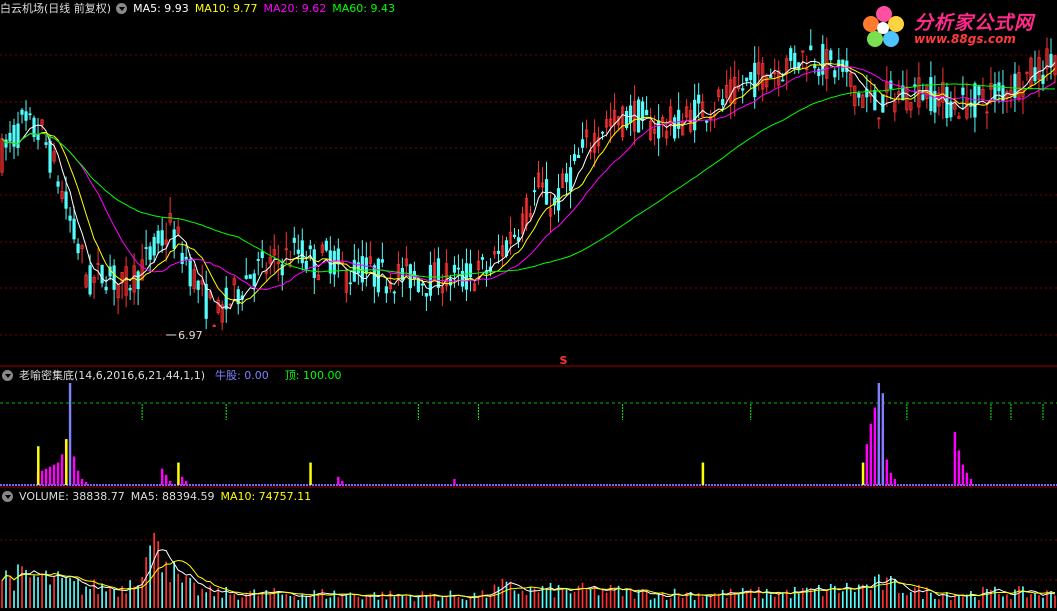  What do you see at coordinates (965, 39) in the screenshot?
I see `logo-url: www.88gs.com` at bounding box center [965, 39].